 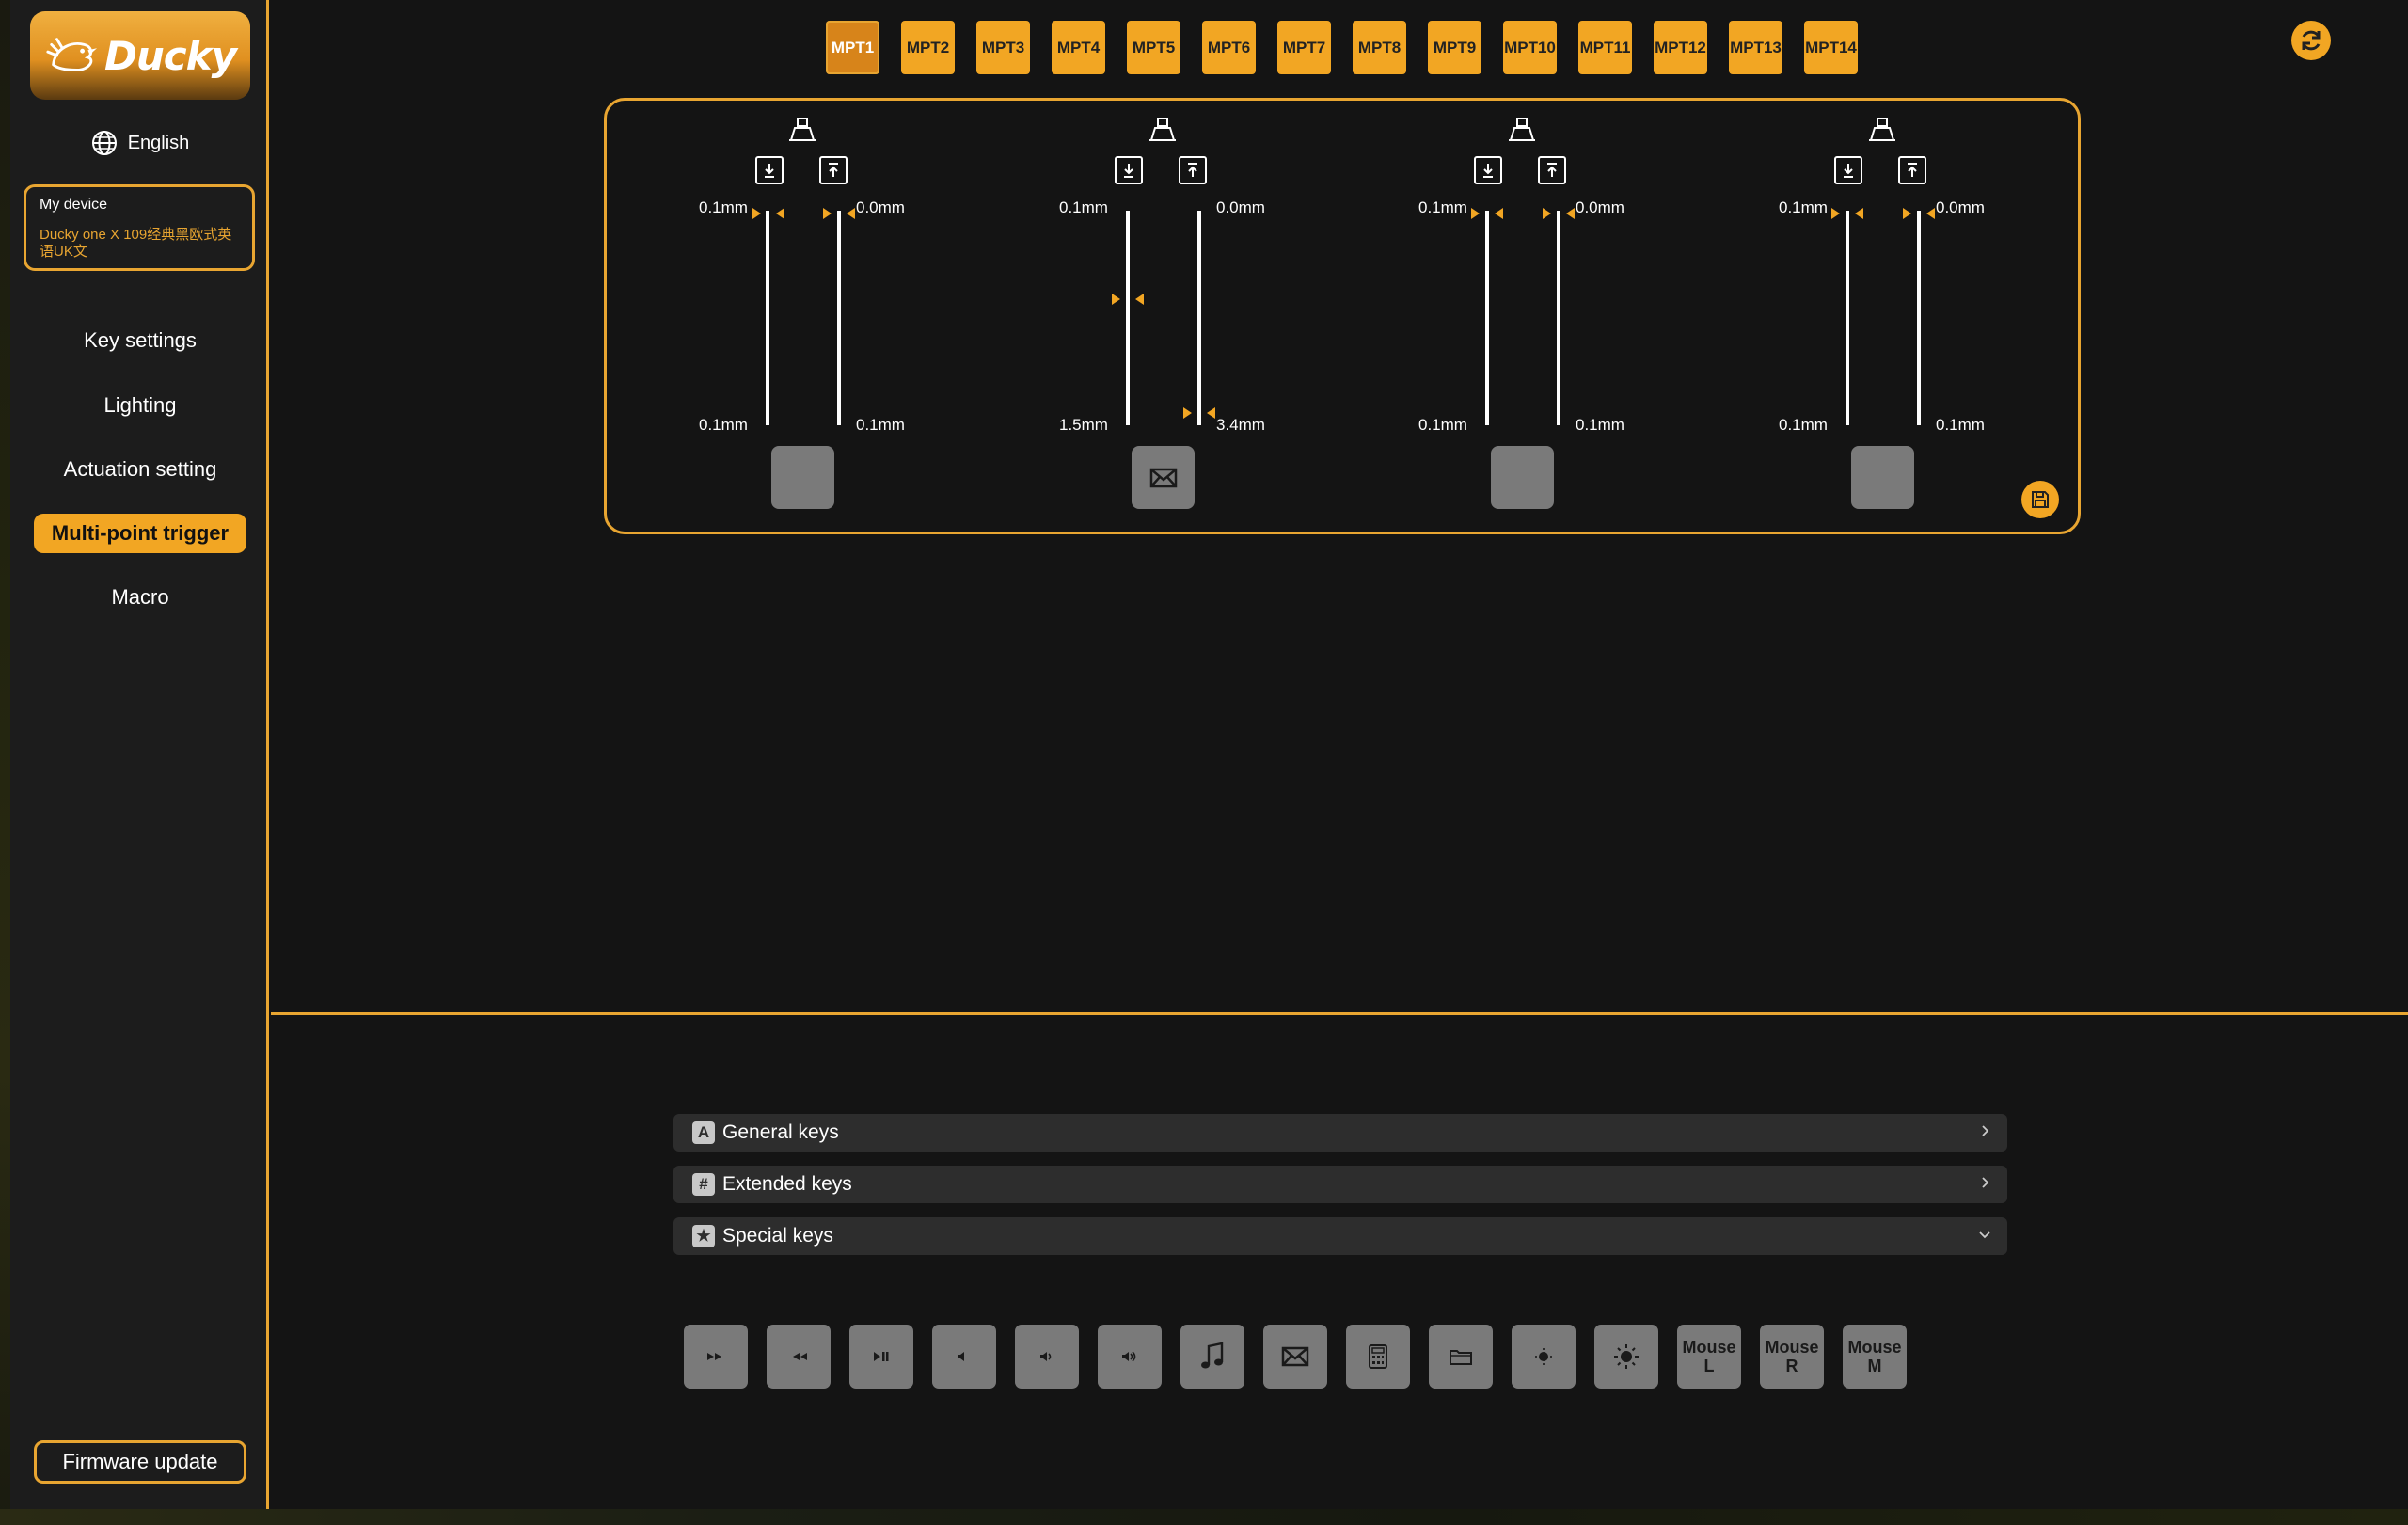 I want to click on special-key-mail, so click(x=1295, y=1357).